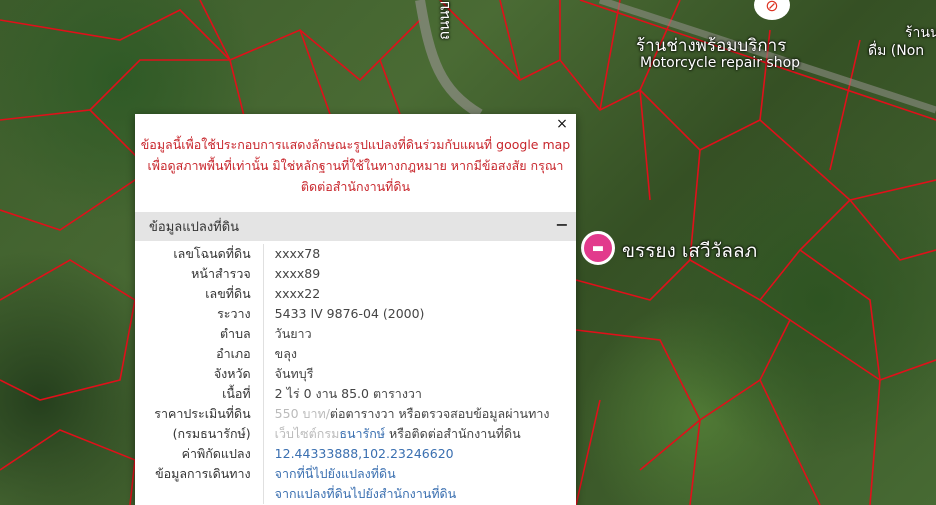 The width and height of the screenshot is (936, 505). What do you see at coordinates (562, 124) in the screenshot?
I see `close-icon: ×` at bounding box center [562, 124].